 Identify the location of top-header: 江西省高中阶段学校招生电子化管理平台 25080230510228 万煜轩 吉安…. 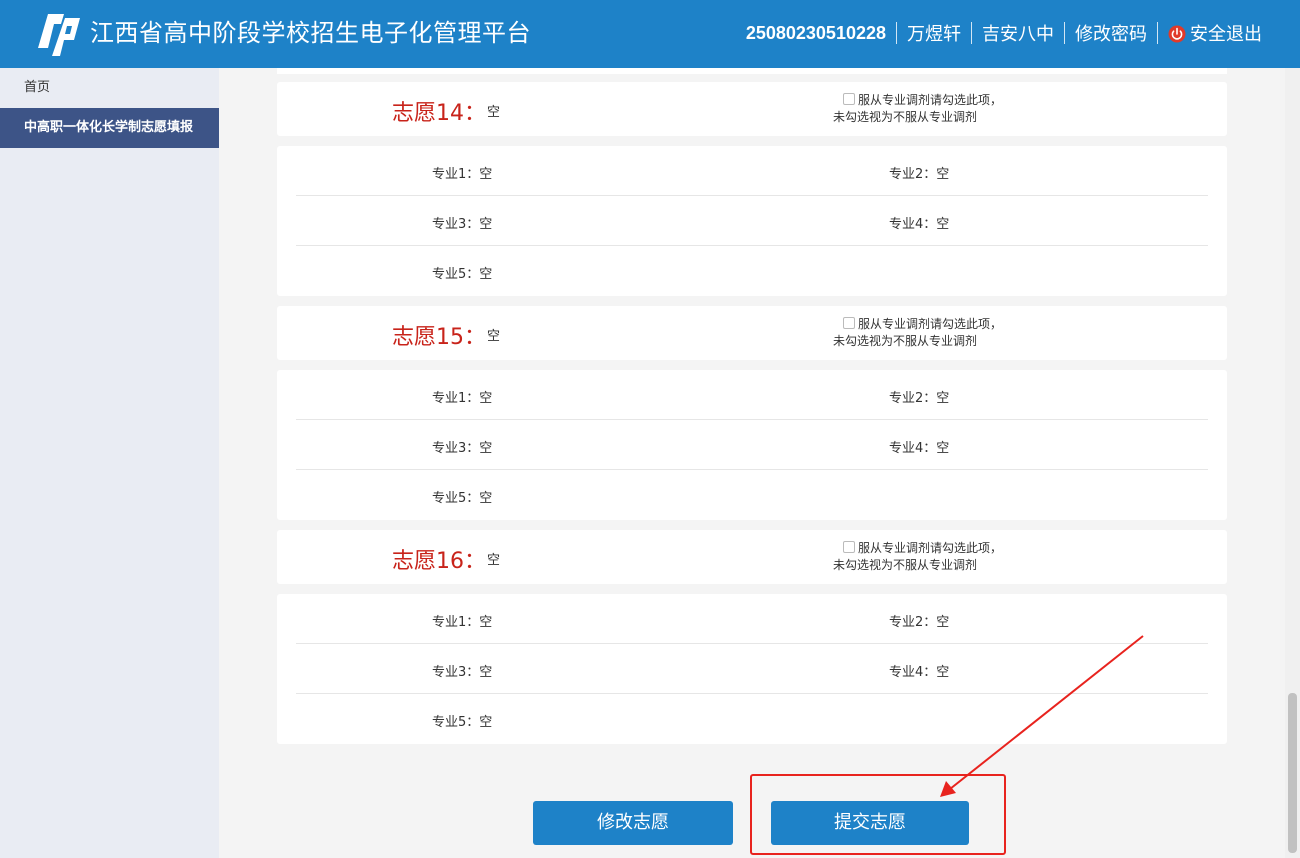
(650, 34).